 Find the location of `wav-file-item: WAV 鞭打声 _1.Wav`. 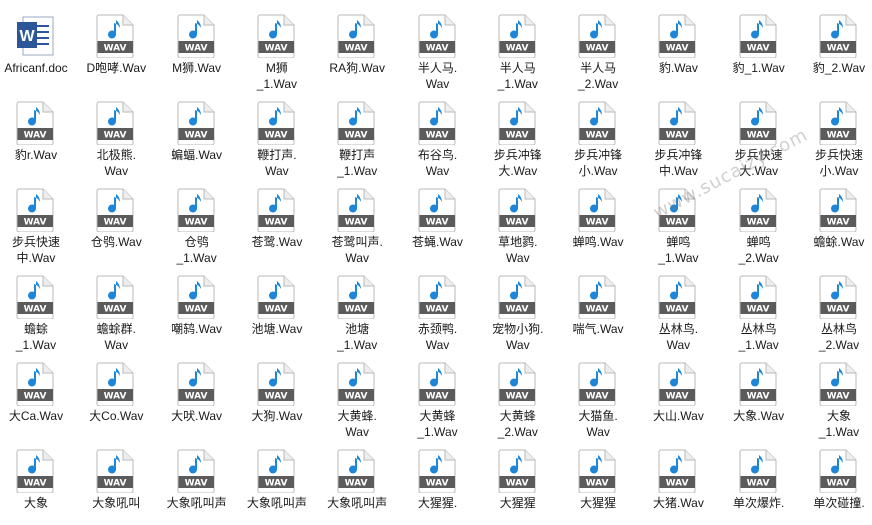

wav-file-item: WAV 鞭打声 _1.Wav is located at coordinates (357, 134).